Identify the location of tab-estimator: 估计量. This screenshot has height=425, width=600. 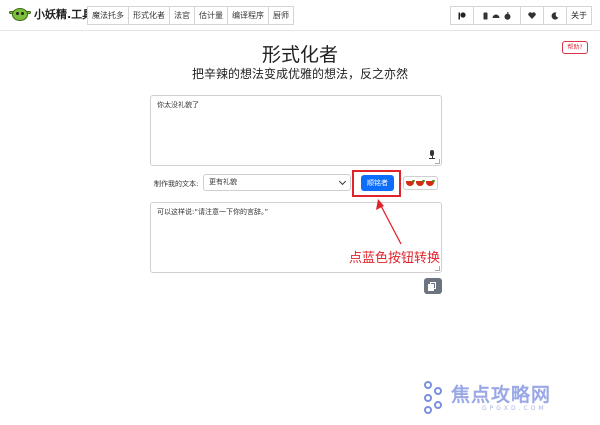
(211, 15).